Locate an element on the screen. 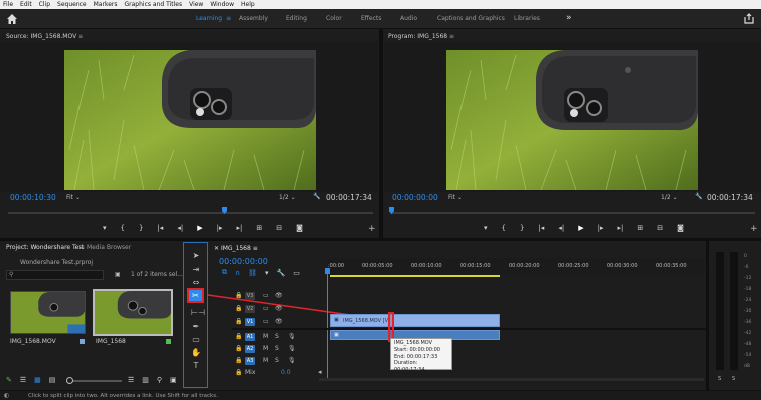 Image resolution: width=761 pixels, height=400 pixels. mix-value: 0.0 is located at coordinates (286, 372).